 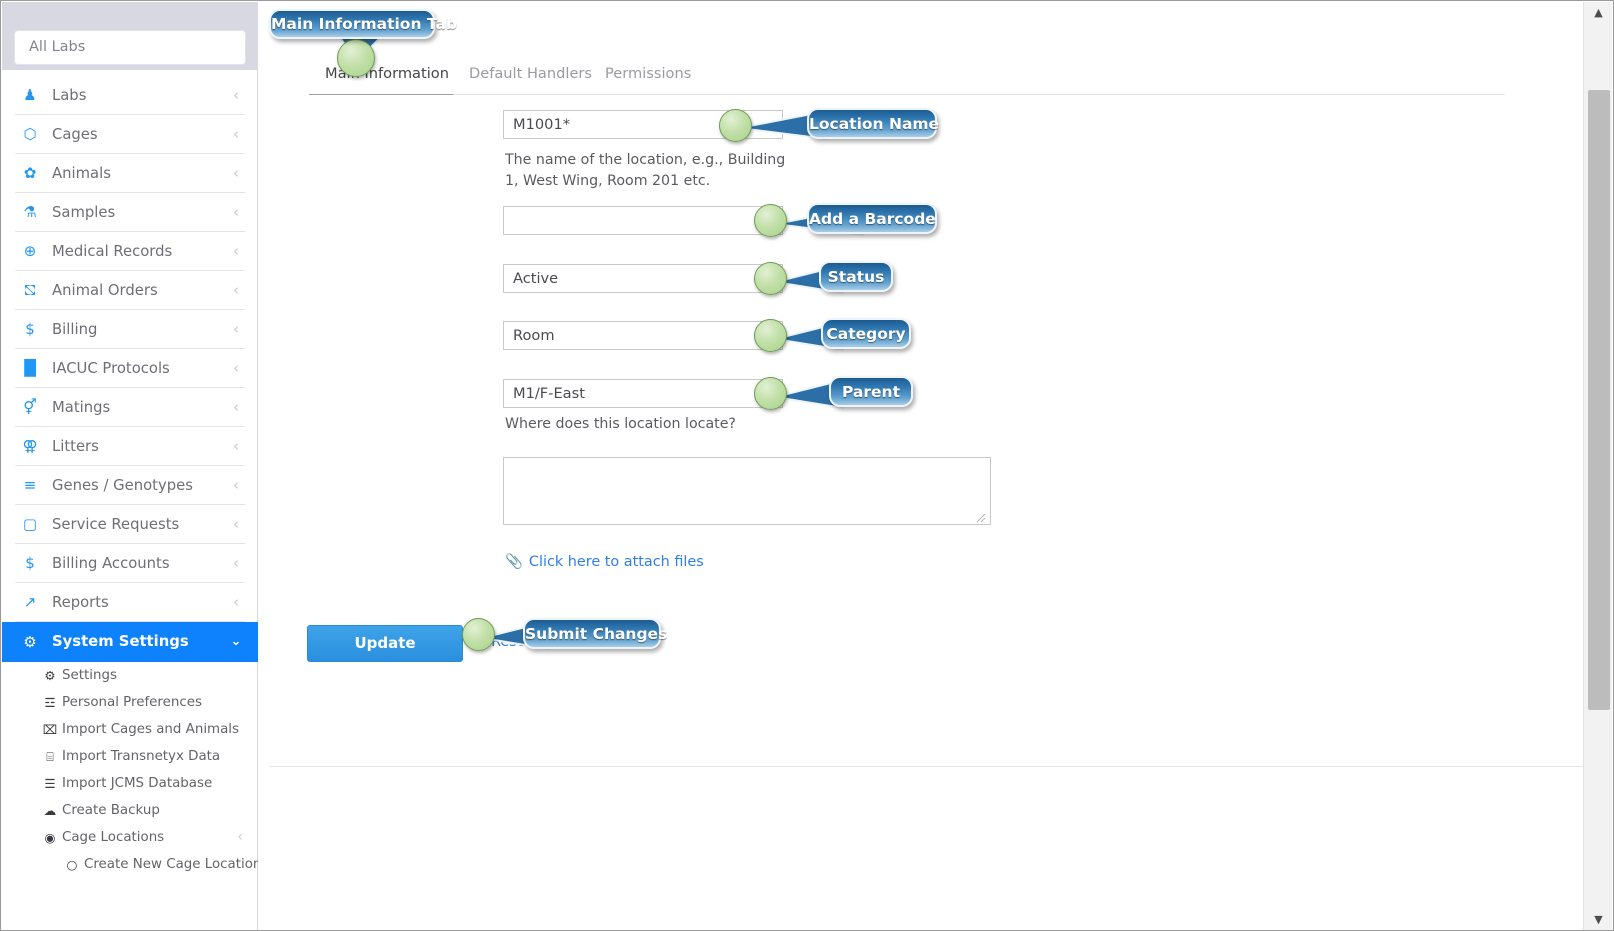 I want to click on sidebar-item-billing: $ Billing ‹, so click(x=130, y=329).